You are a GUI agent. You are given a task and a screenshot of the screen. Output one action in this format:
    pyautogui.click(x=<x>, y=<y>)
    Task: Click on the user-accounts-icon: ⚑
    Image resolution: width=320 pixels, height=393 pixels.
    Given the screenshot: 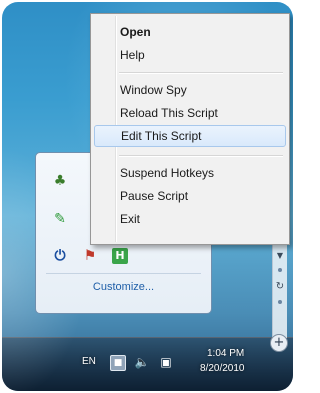 What is the action you would take?
    pyautogui.click(x=90, y=256)
    